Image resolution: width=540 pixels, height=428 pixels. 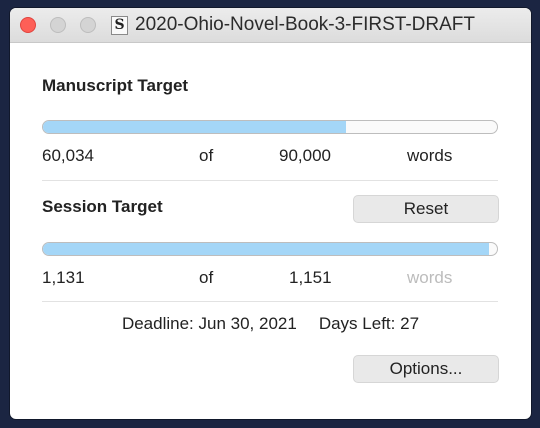 What do you see at coordinates (68, 155) in the screenshot?
I see `manuscript-current-count: 60,034` at bounding box center [68, 155].